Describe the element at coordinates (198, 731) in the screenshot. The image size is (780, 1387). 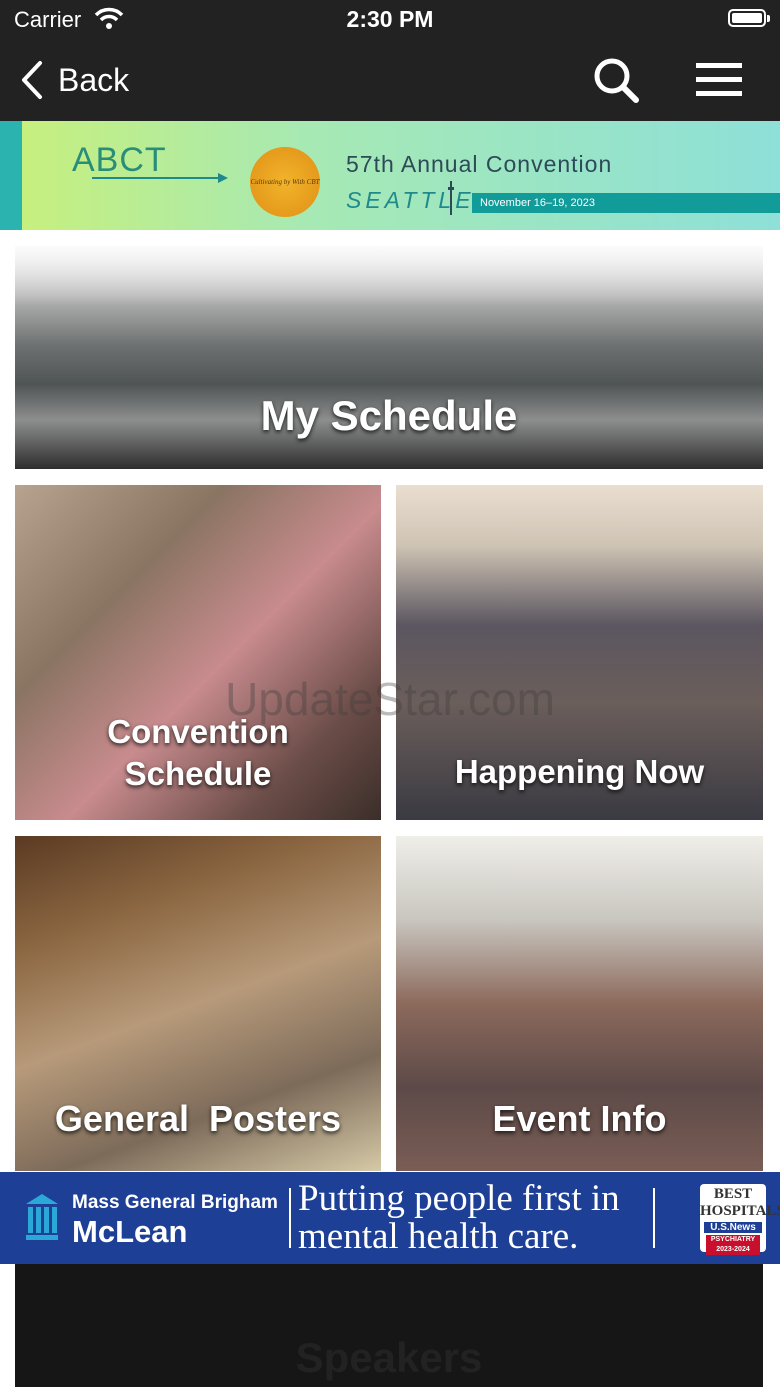
I see `convention-schedule-label-line1: Convention` at that location.